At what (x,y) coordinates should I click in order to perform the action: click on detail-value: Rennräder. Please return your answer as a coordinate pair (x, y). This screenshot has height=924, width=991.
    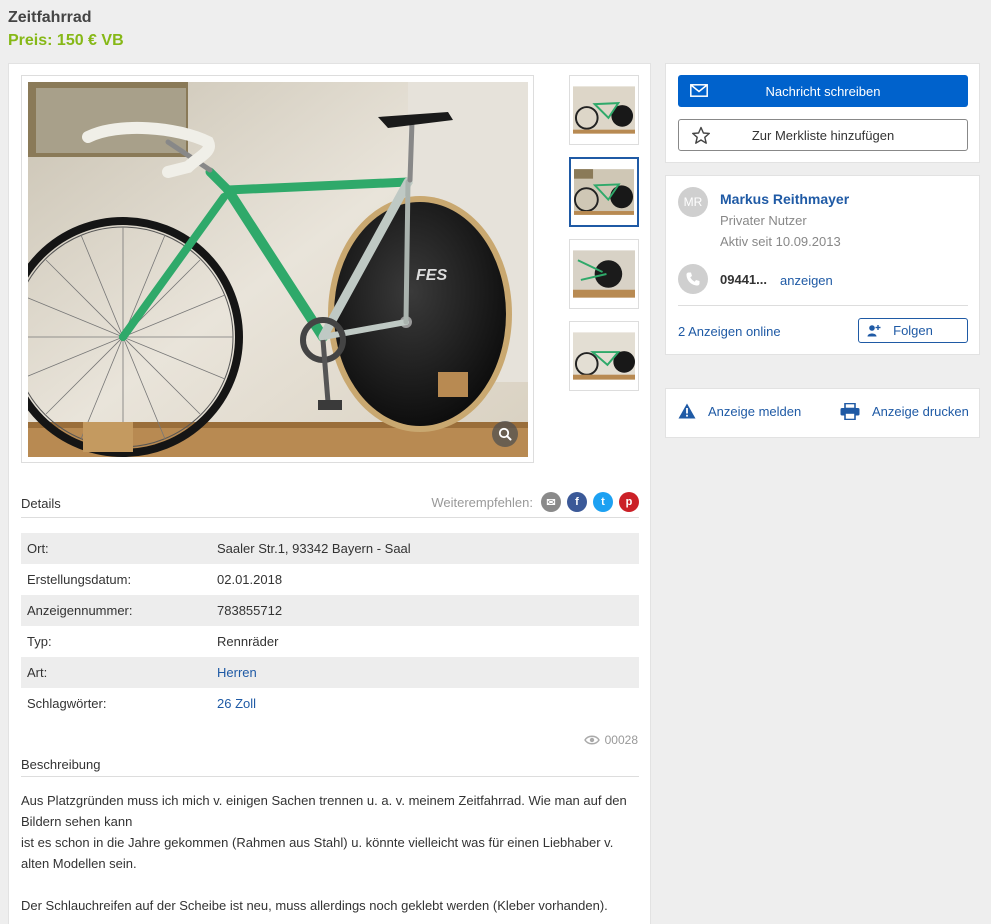
    Looking at the image, I should click on (248, 641).